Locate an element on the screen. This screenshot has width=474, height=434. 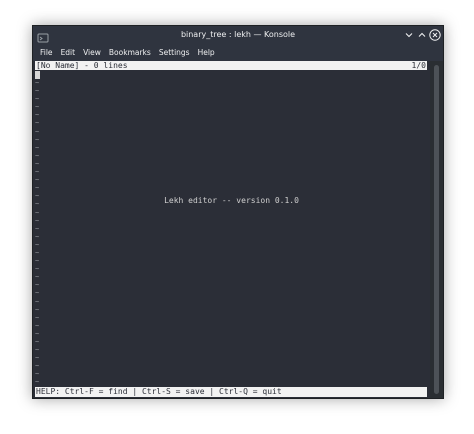
menu-help: Help is located at coordinates (206, 53).